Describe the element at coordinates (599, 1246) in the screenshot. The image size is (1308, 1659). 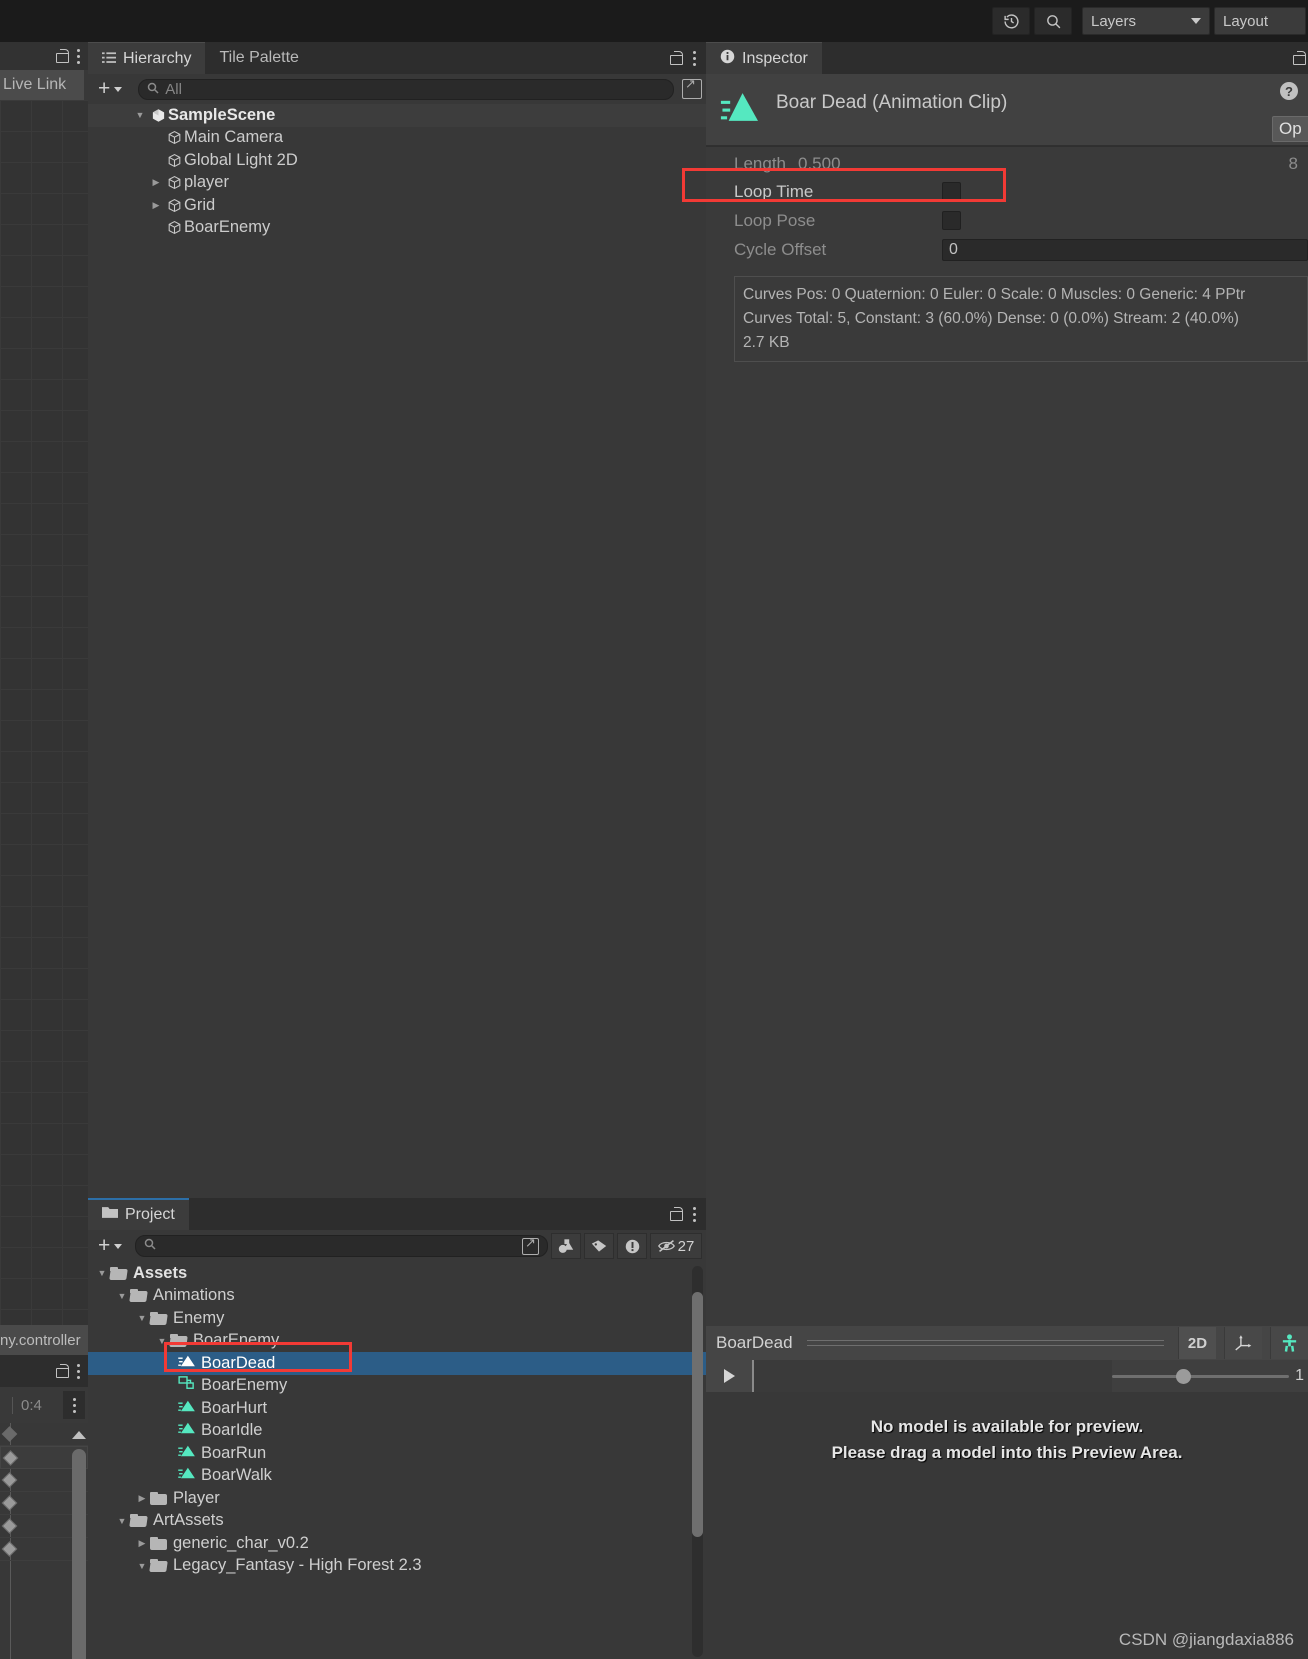
I see `label-tag-icon` at that location.